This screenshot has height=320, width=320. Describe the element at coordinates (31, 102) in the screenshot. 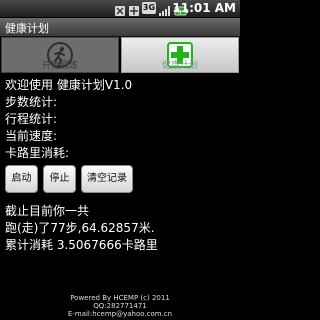

I see `steps-label: 步数统计:` at that location.